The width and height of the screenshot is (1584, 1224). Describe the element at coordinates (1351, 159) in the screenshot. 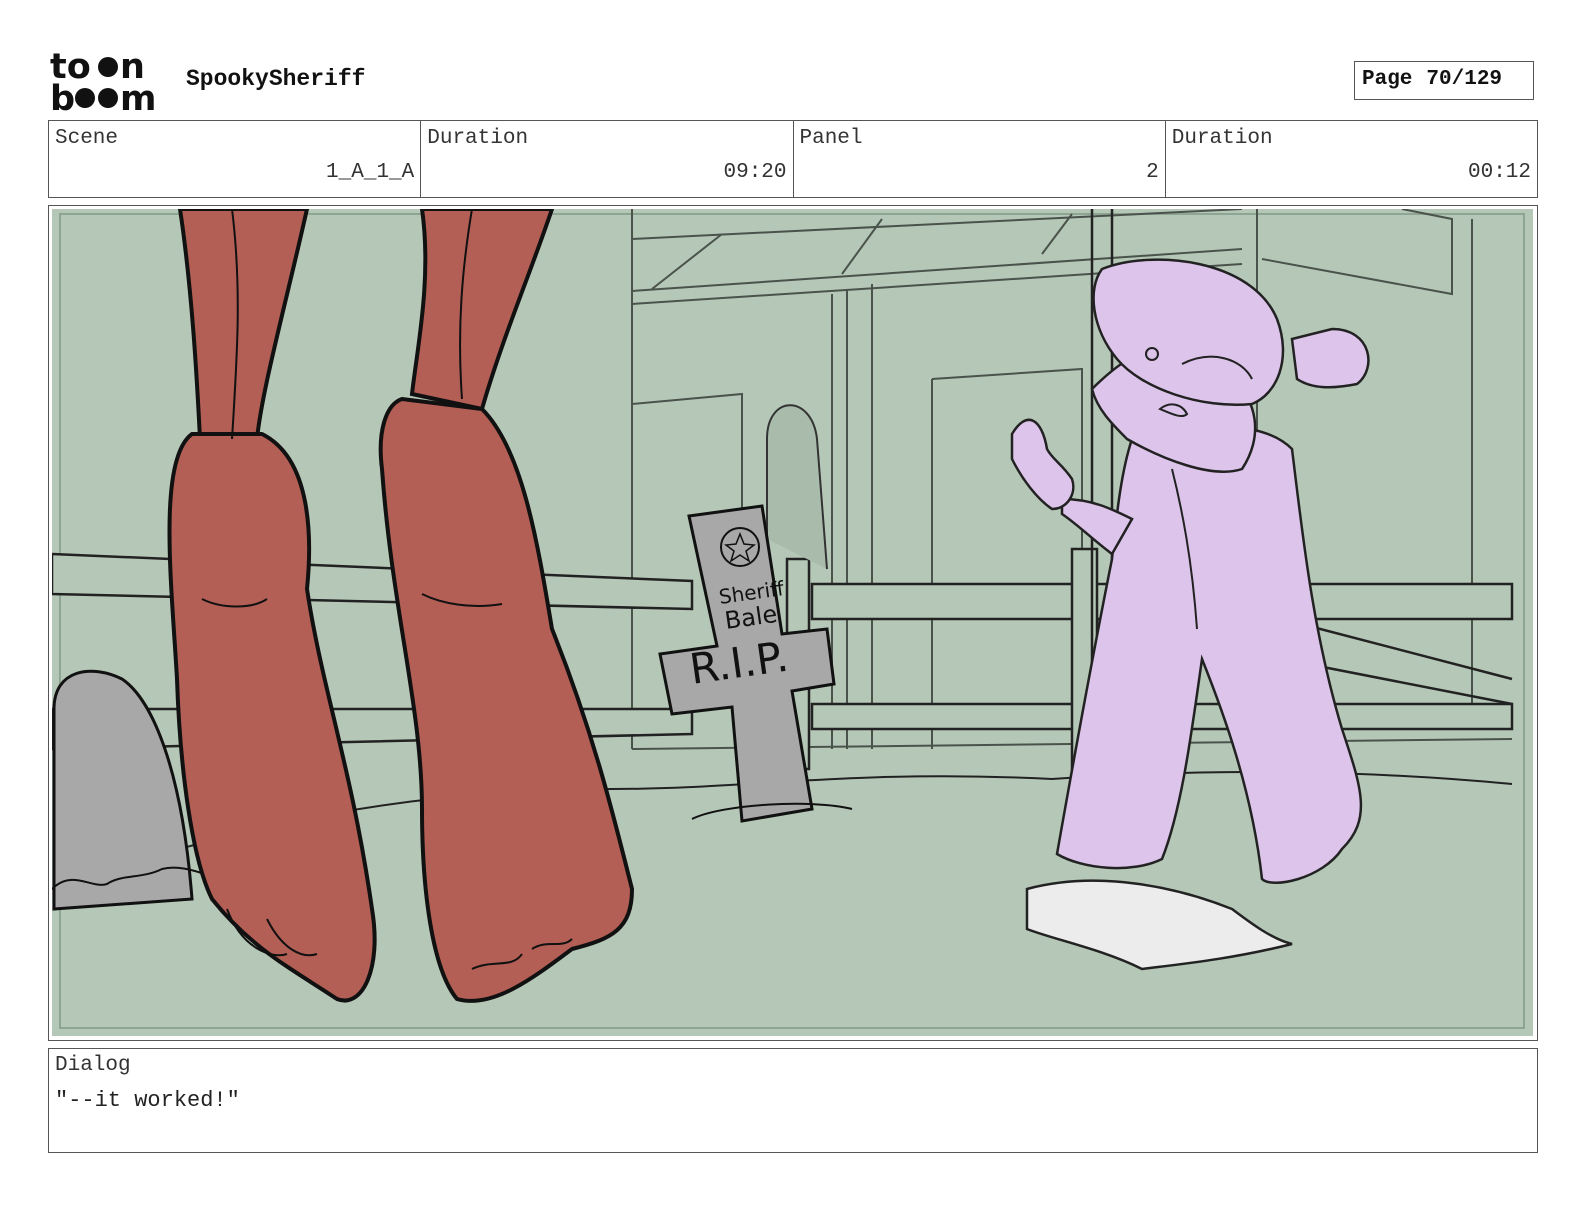

I see `panel-duration-cell: Duration 00:12` at that location.